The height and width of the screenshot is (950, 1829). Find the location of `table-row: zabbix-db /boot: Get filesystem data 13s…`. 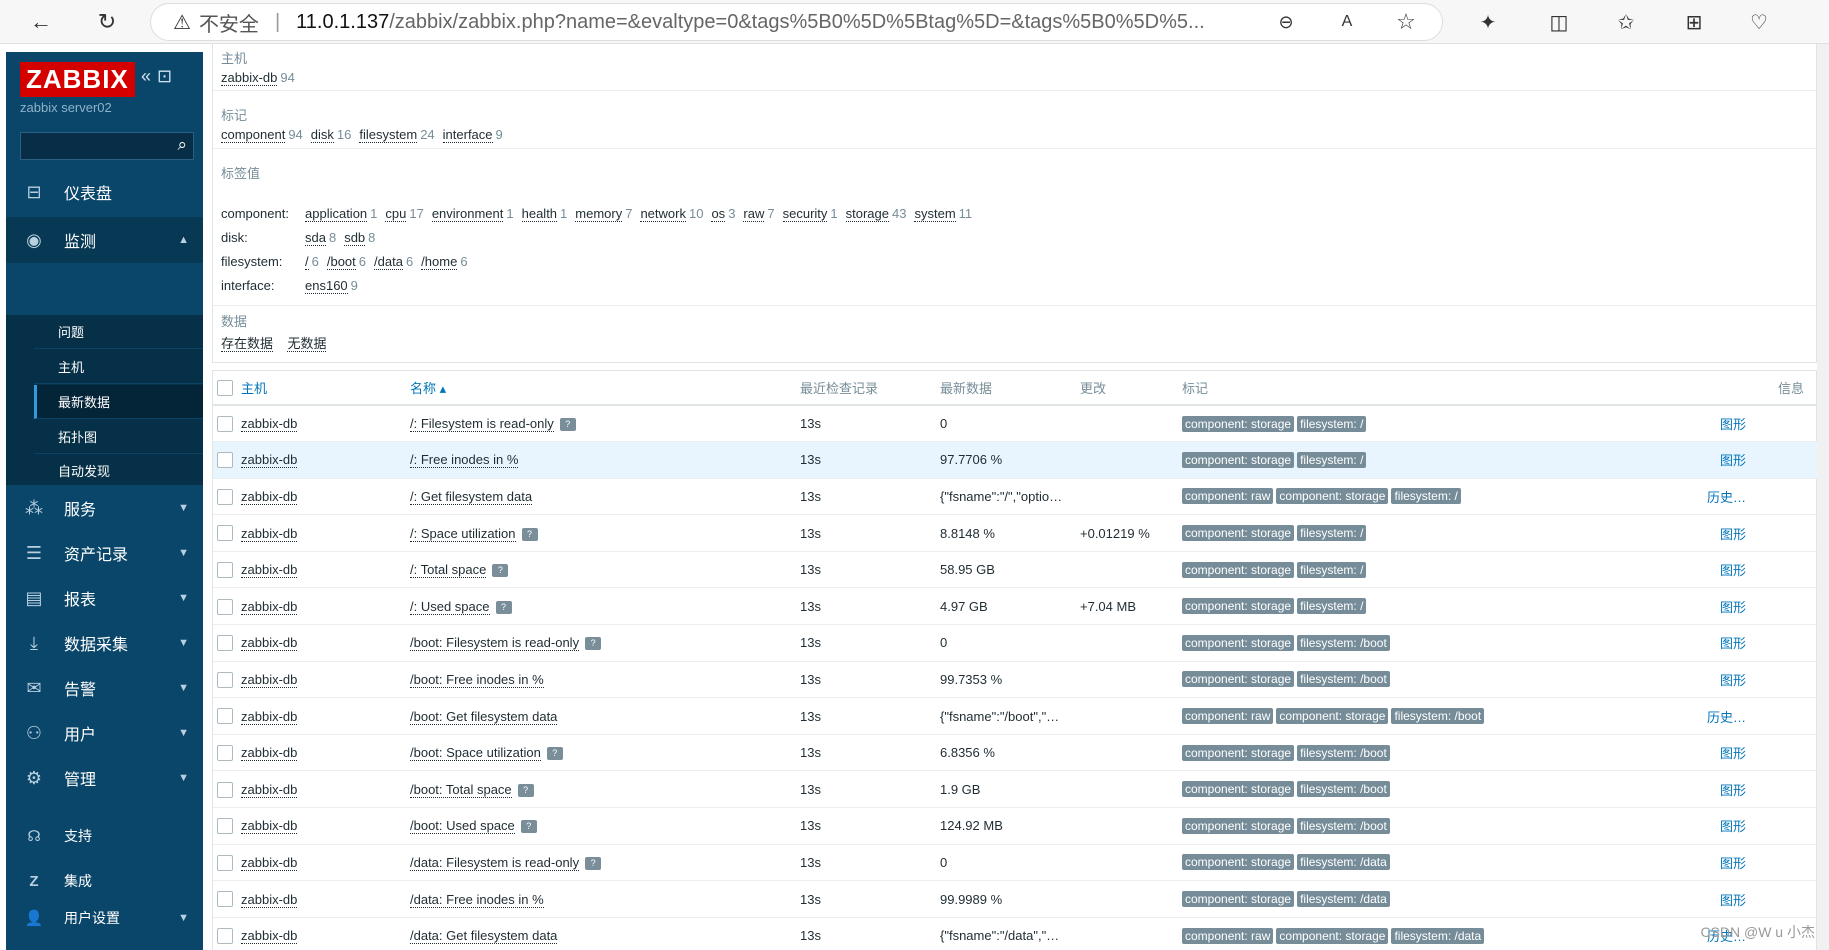

table-row: zabbix-db /boot: Get filesystem data 13s… is located at coordinates (1015, 716).